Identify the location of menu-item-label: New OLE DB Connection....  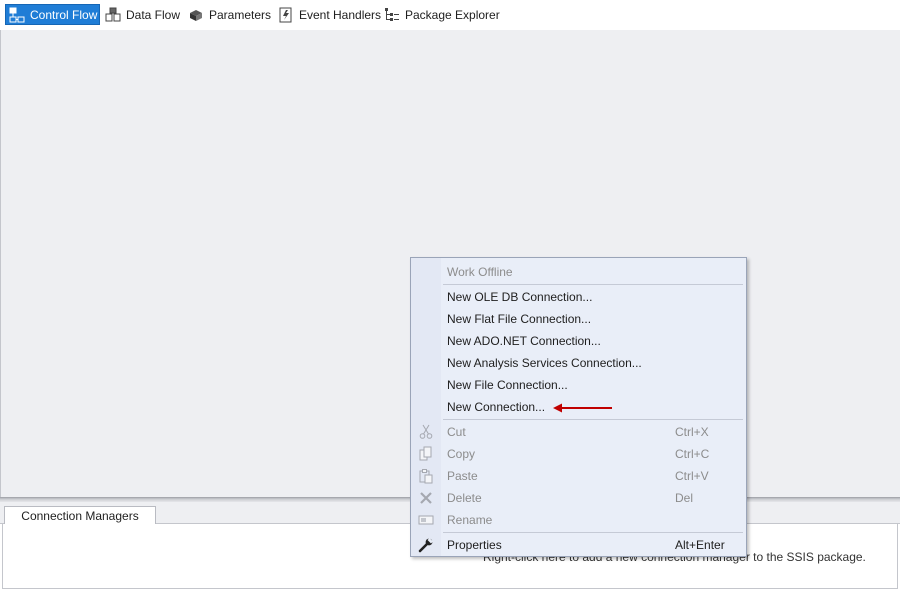
(520, 297).